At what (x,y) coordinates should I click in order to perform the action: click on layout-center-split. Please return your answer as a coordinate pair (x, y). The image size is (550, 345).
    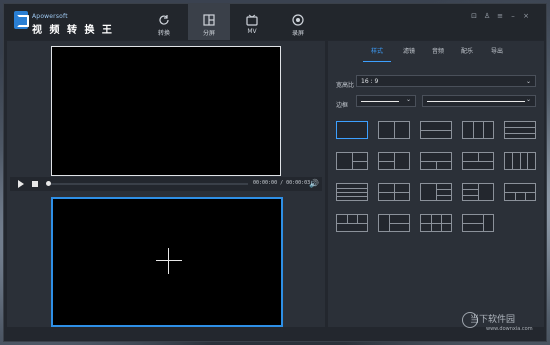
    Looking at the image, I should click on (394, 223).